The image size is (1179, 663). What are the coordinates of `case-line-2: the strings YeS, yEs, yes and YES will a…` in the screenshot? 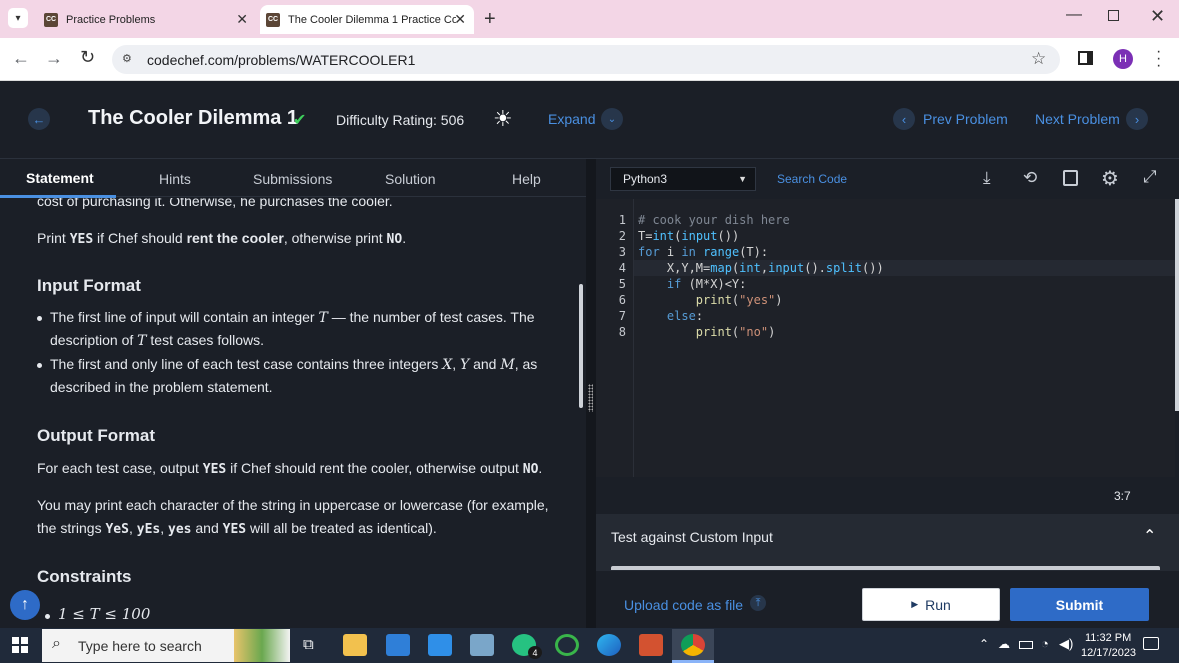 It's located at (237, 528).